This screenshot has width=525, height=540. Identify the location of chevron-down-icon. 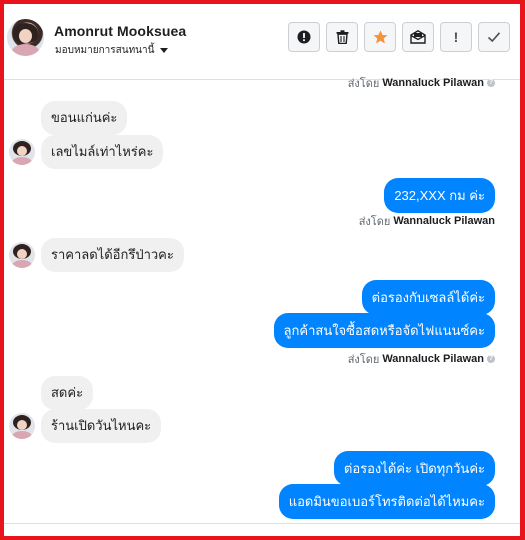
(164, 50).